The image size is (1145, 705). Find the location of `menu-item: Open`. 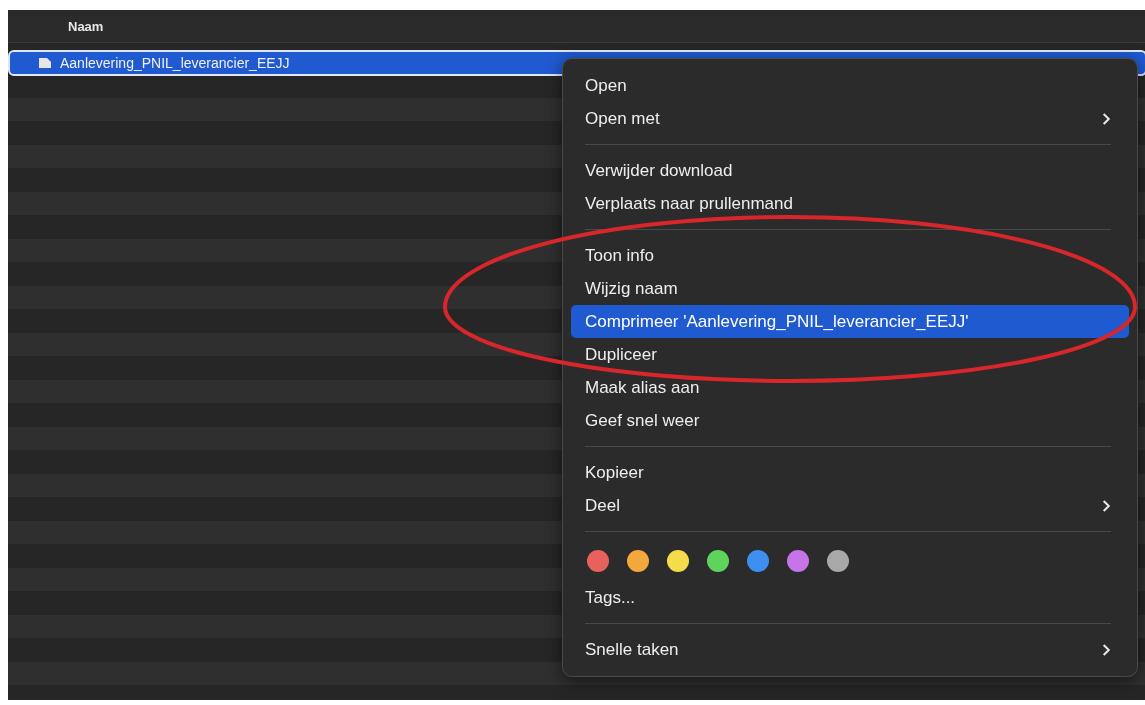

menu-item: Open is located at coordinates (850, 85).